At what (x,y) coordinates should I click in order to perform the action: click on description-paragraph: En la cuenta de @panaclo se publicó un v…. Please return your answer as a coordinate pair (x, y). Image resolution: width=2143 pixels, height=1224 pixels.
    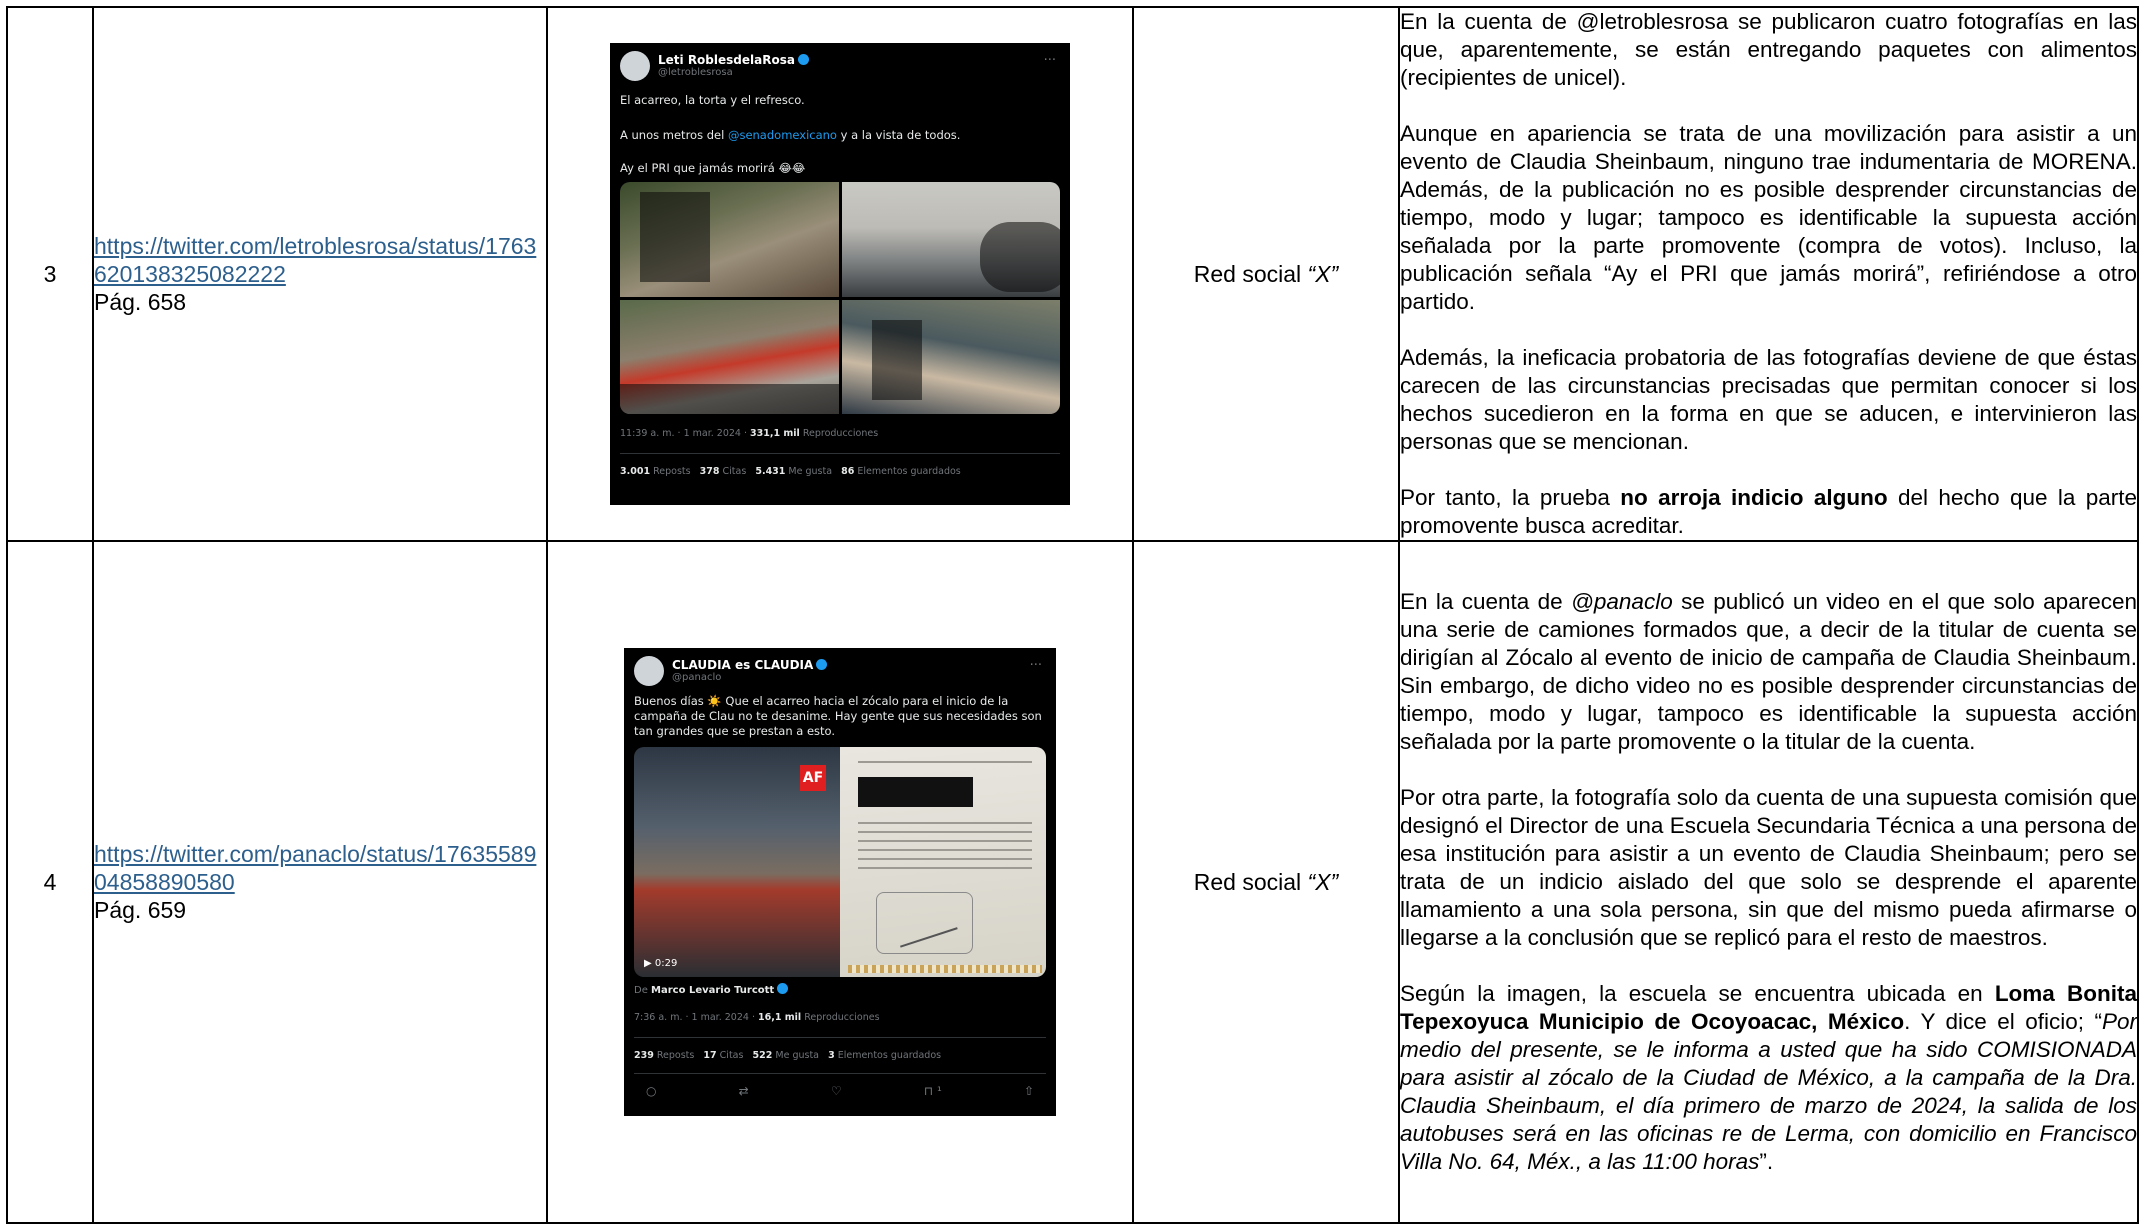
    Looking at the image, I should click on (1768, 671).